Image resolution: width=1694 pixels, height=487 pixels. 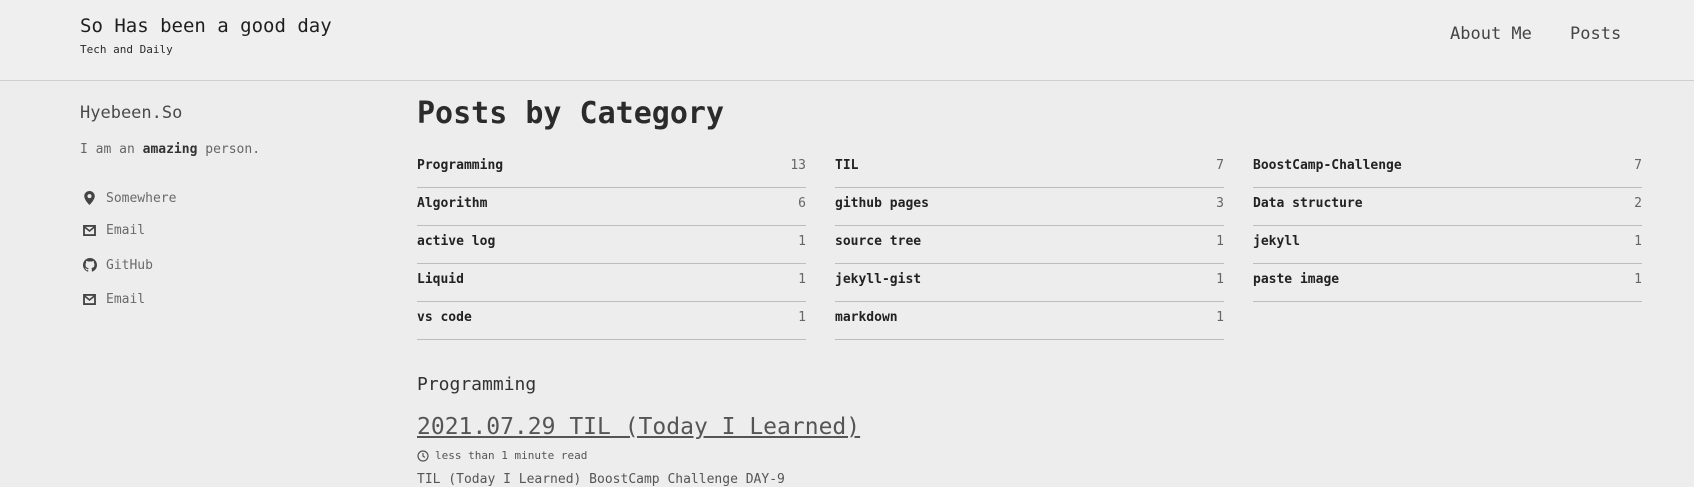 I want to click on category-row: Algorithm 6, so click(x=611, y=207).